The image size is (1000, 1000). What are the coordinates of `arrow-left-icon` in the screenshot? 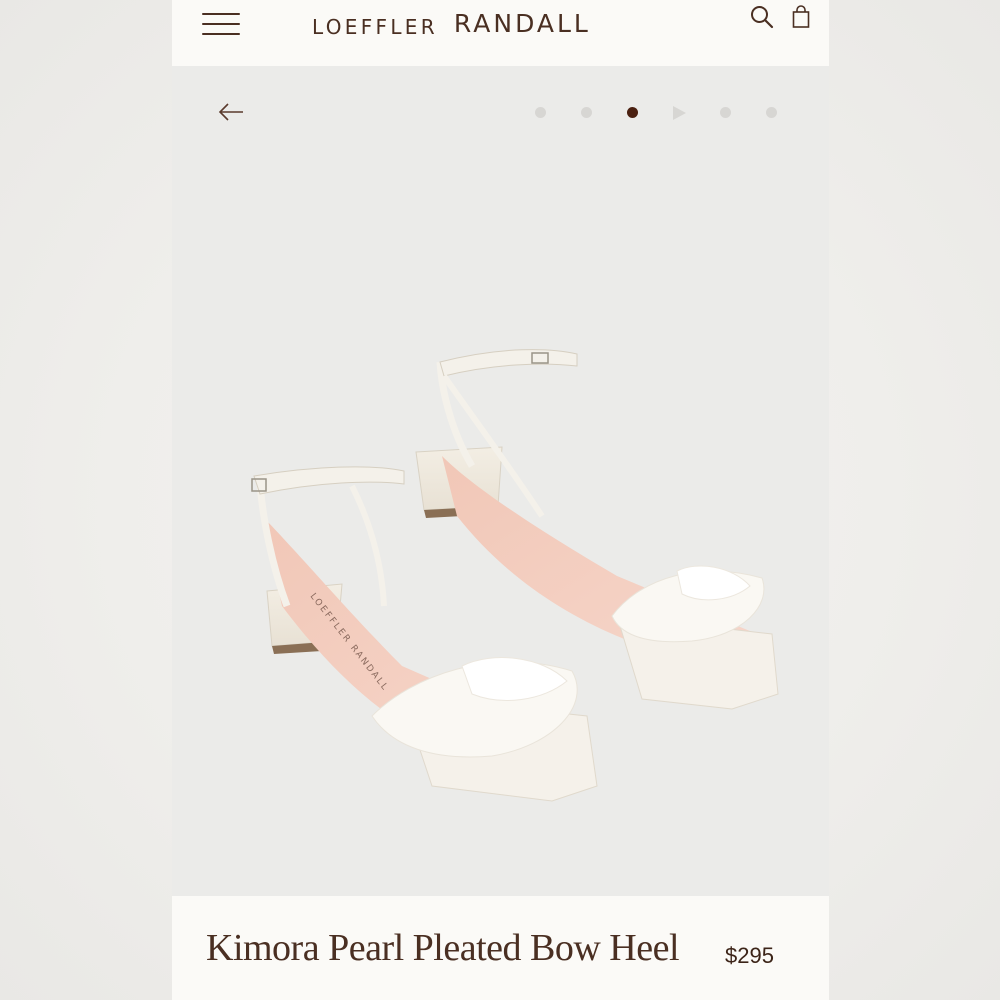 It's located at (231, 112).